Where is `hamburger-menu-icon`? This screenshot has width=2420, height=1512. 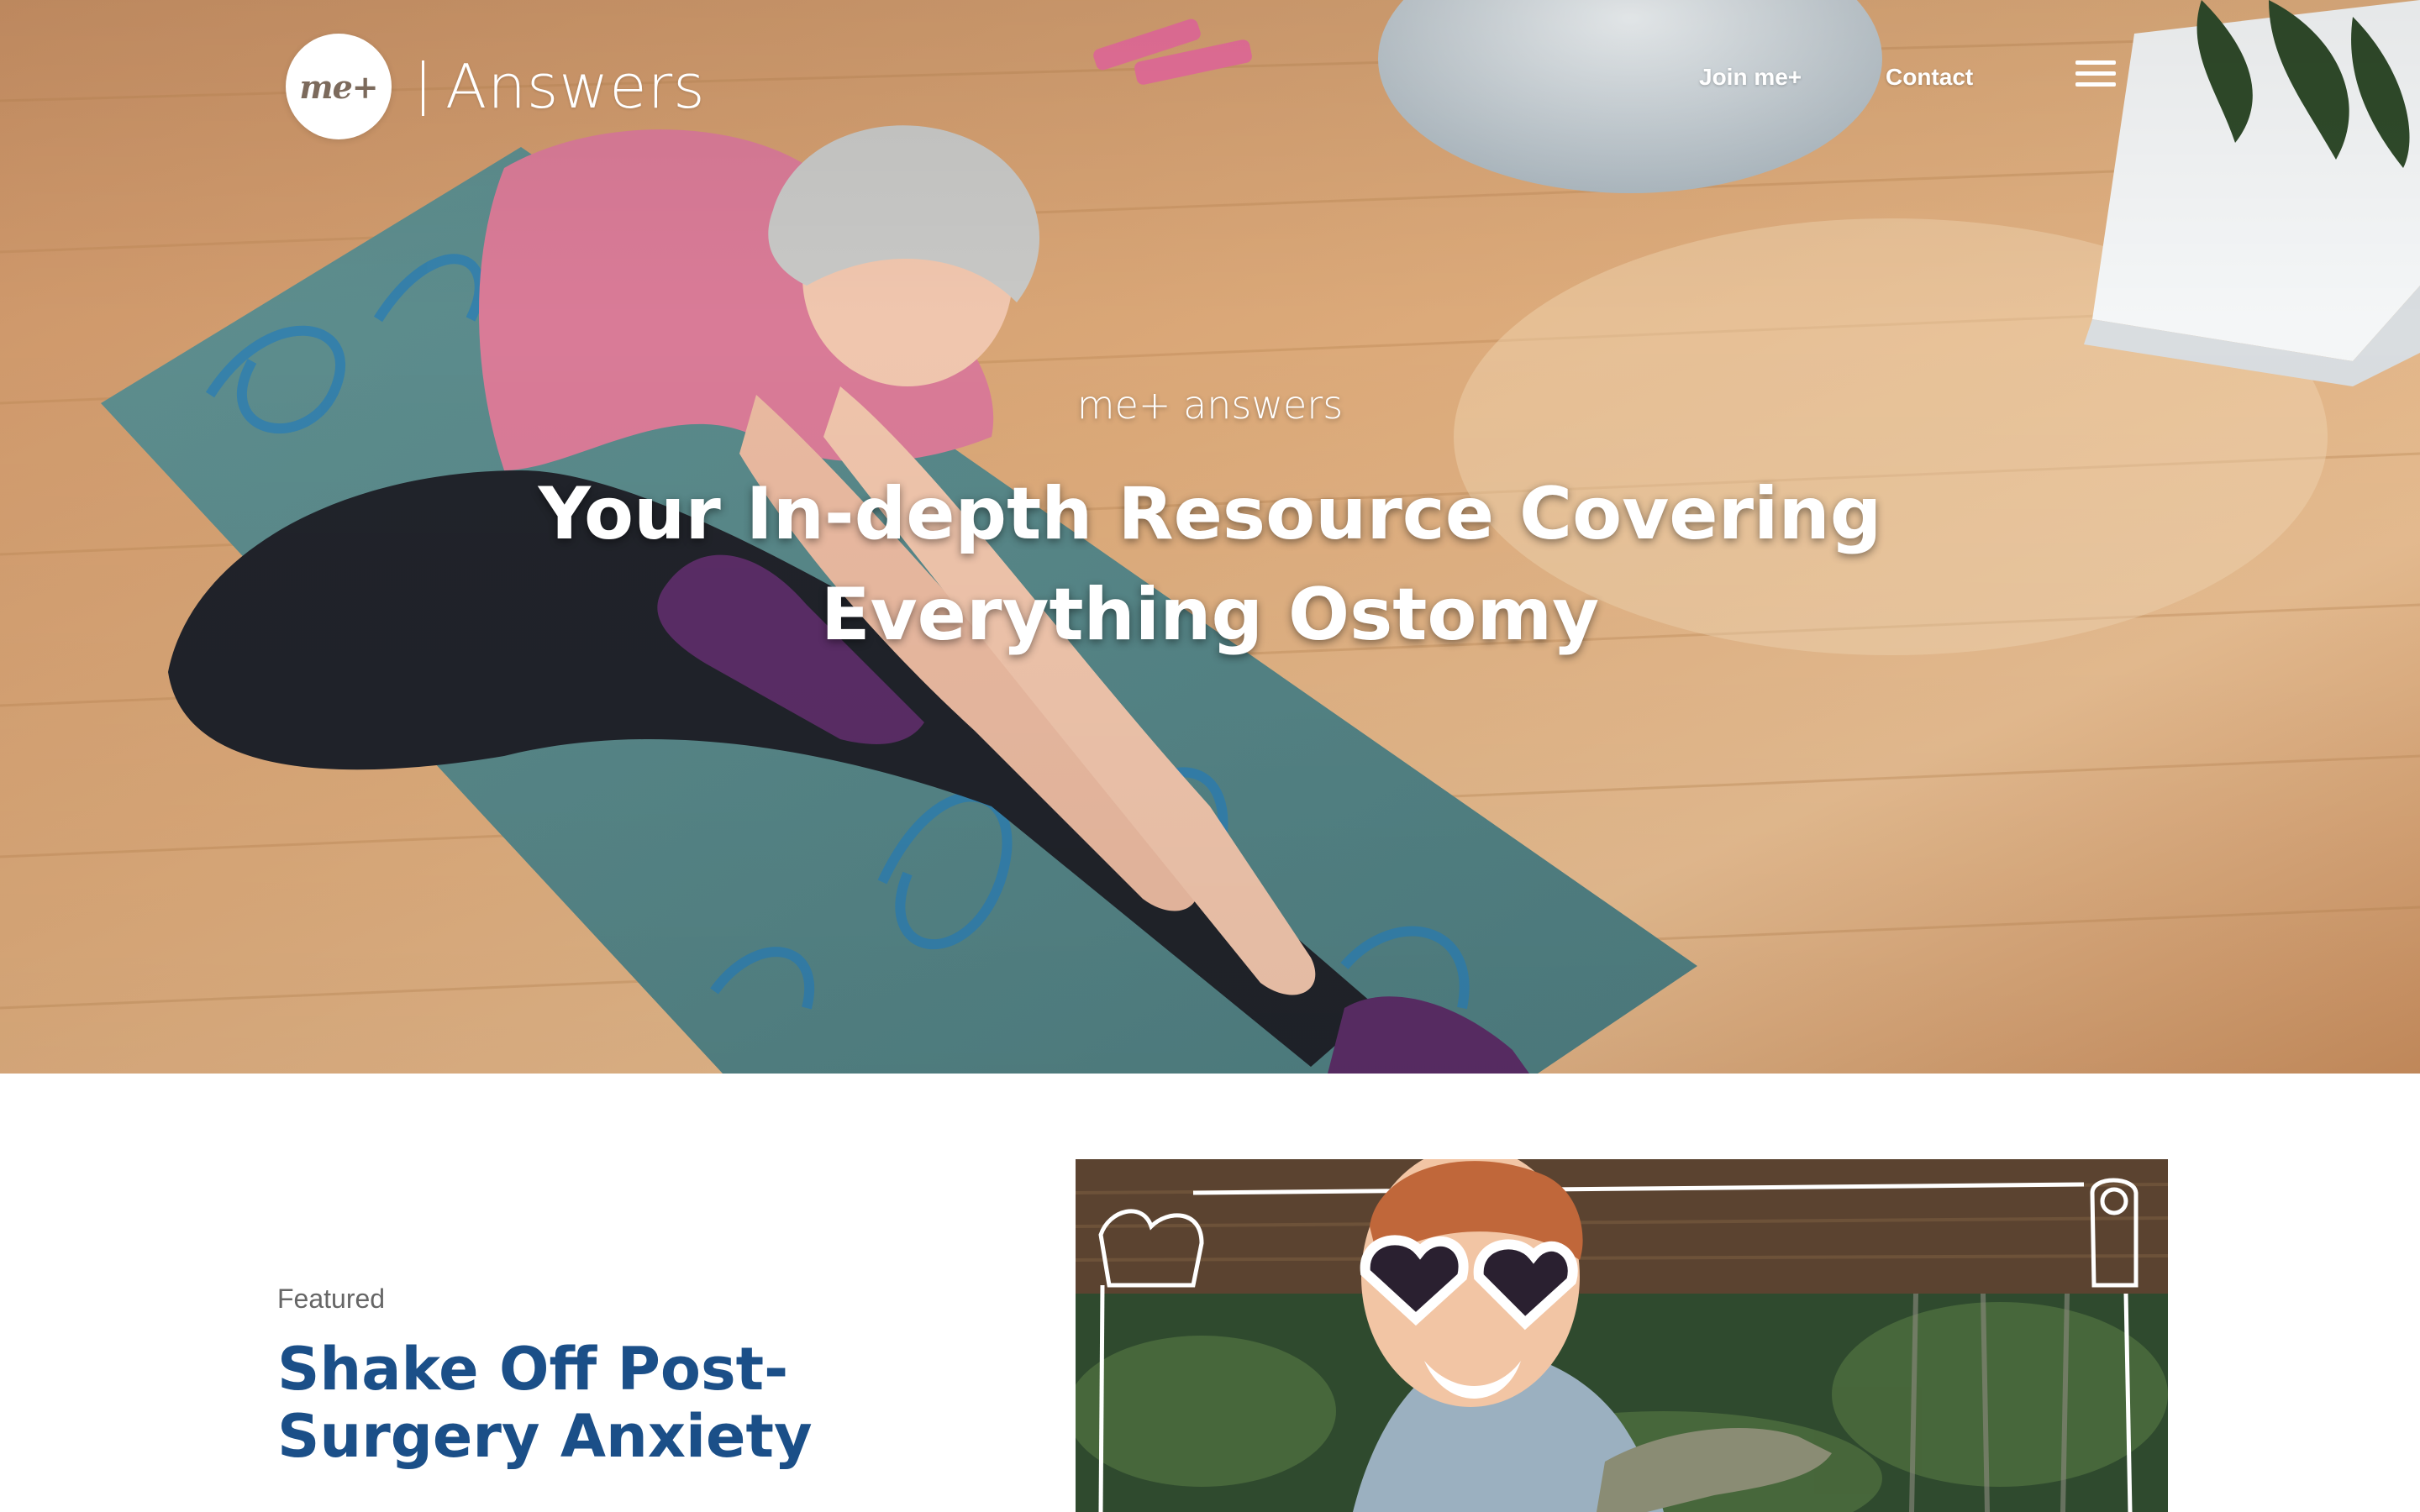 hamburger-menu-icon is located at coordinates (2095, 74).